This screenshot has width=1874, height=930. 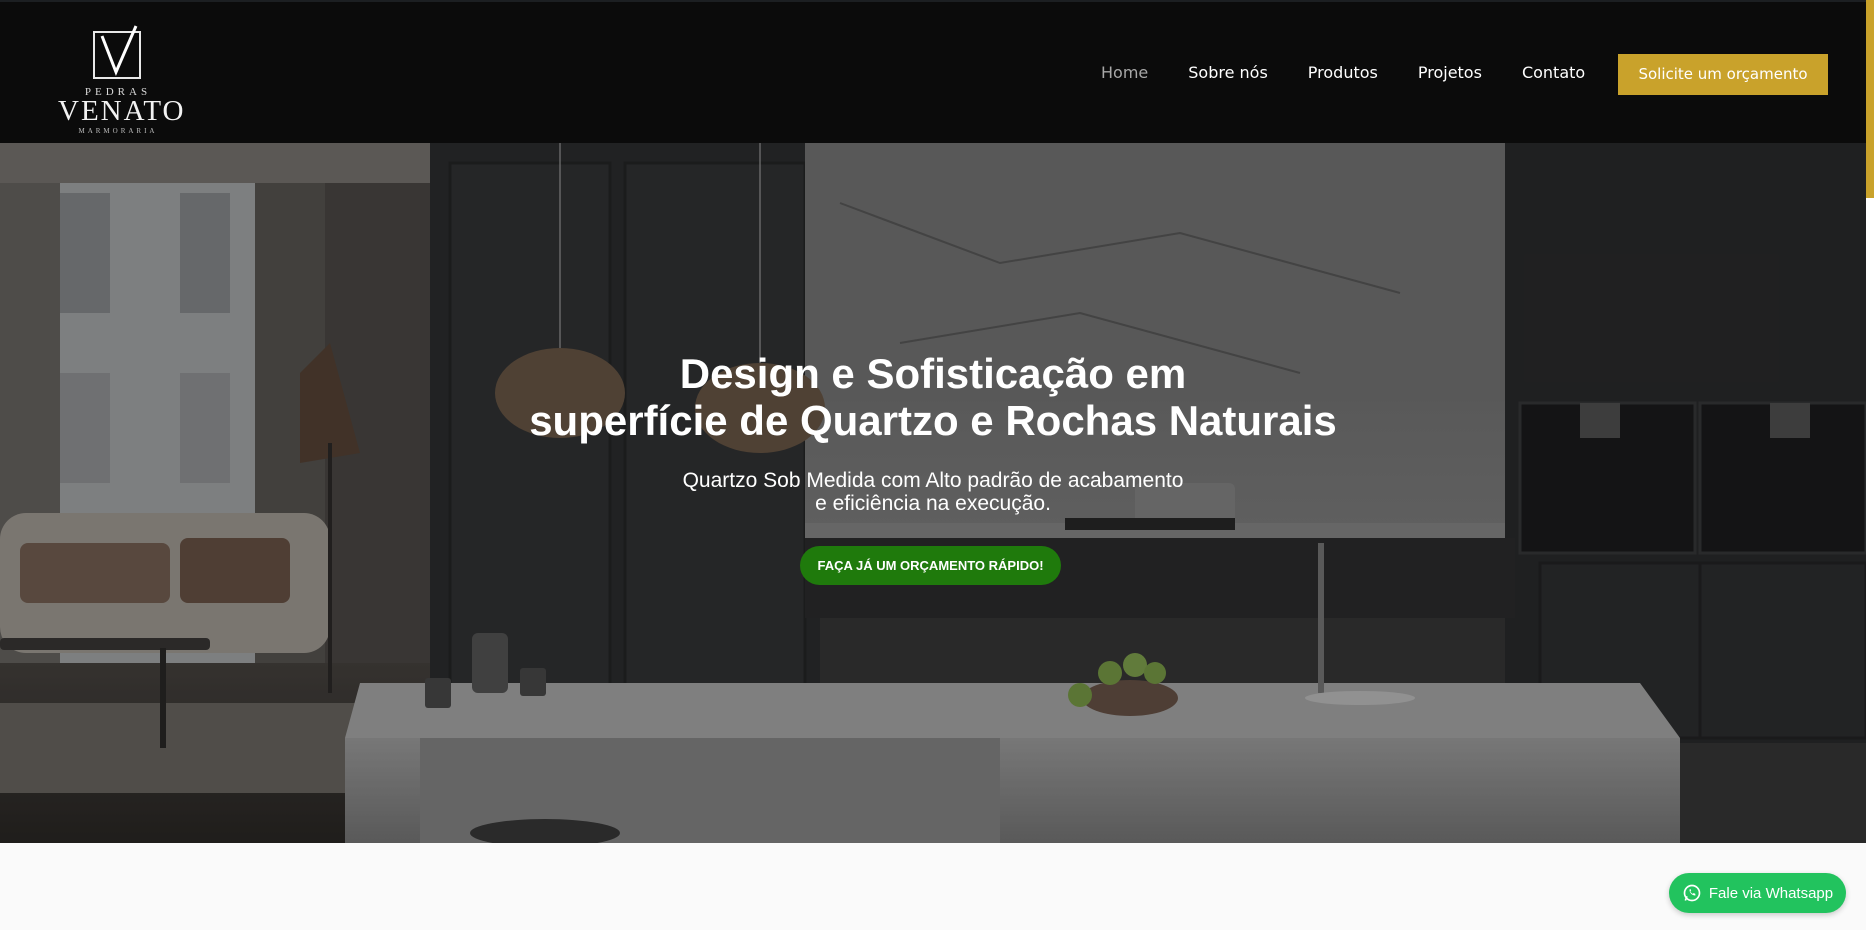 What do you see at coordinates (1870, 99) in the screenshot?
I see `scrollbar-thumb` at bounding box center [1870, 99].